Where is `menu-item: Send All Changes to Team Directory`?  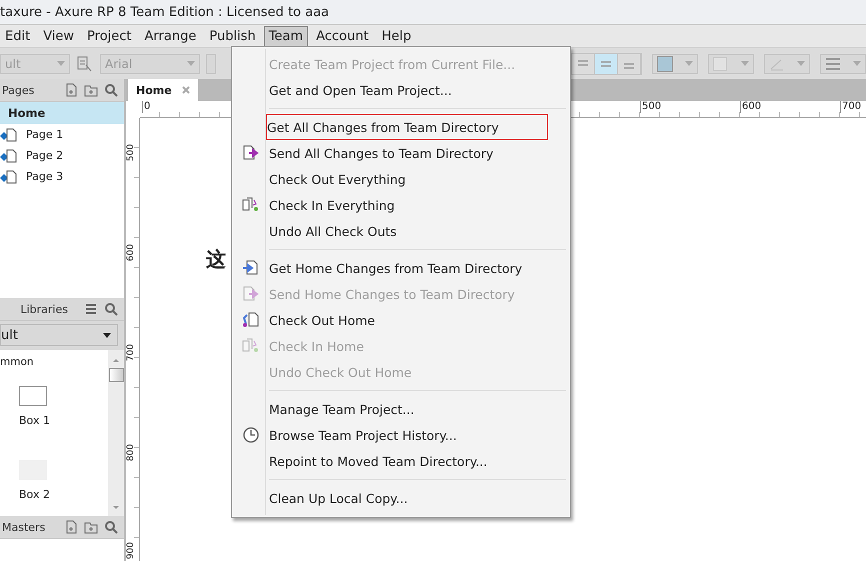 menu-item: Send All Changes to Team Directory is located at coordinates (390, 153).